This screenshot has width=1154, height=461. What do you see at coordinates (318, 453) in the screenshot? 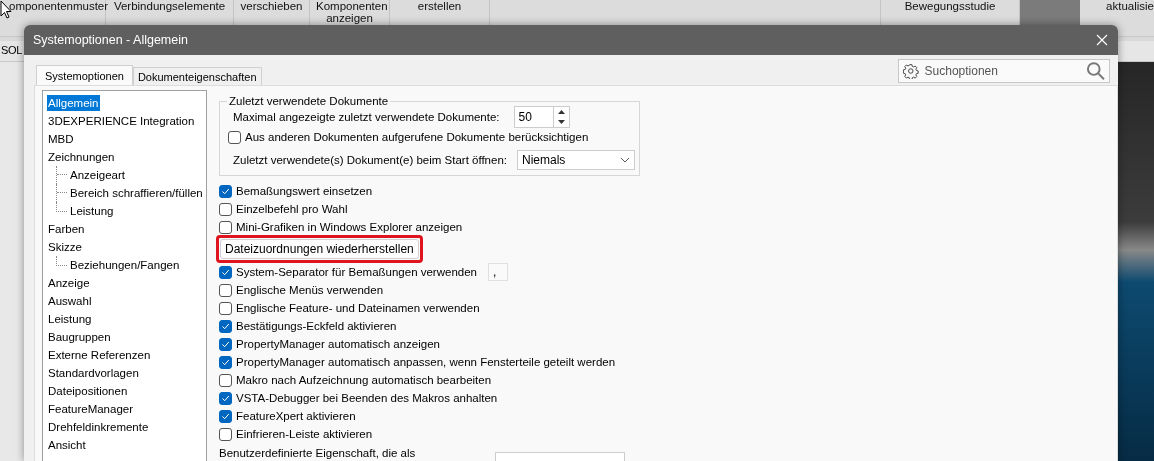
I see `field-label: Benutzerdefinierte Eigenschaft, die als` at bounding box center [318, 453].